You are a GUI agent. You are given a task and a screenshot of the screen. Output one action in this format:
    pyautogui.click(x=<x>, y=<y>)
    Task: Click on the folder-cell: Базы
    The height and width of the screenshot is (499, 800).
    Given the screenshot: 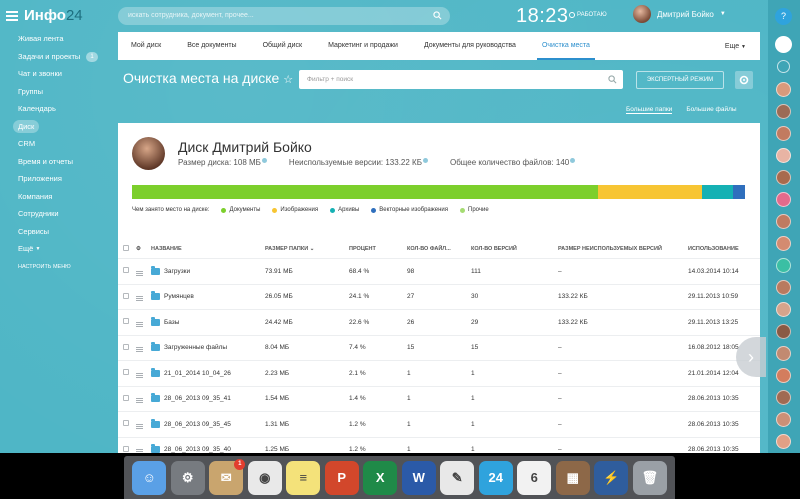 What is the action you would take?
    pyautogui.click(x=208, y=321)
    